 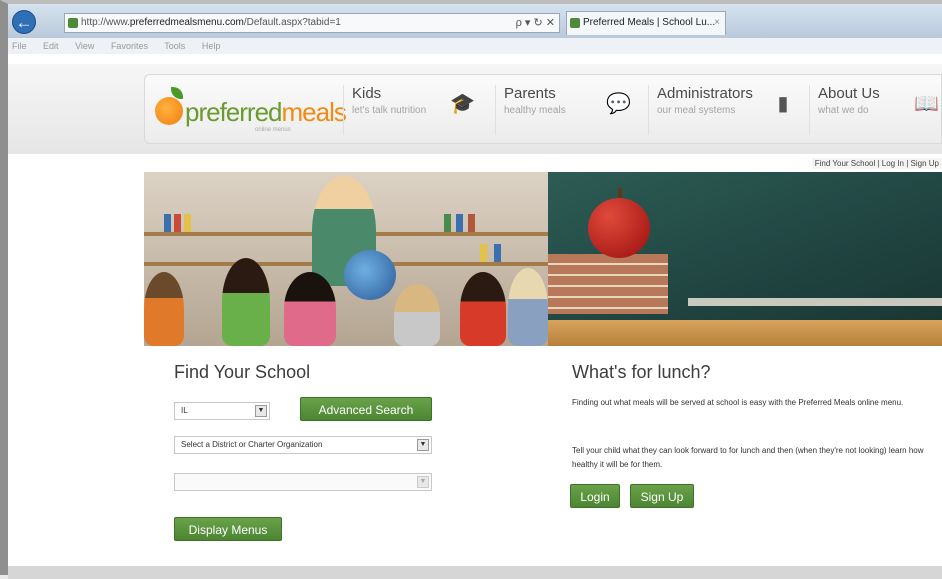 What do you see at coordinates (745, 333) in the screenshot?
I see `desk` at bounding box center [745, 333].